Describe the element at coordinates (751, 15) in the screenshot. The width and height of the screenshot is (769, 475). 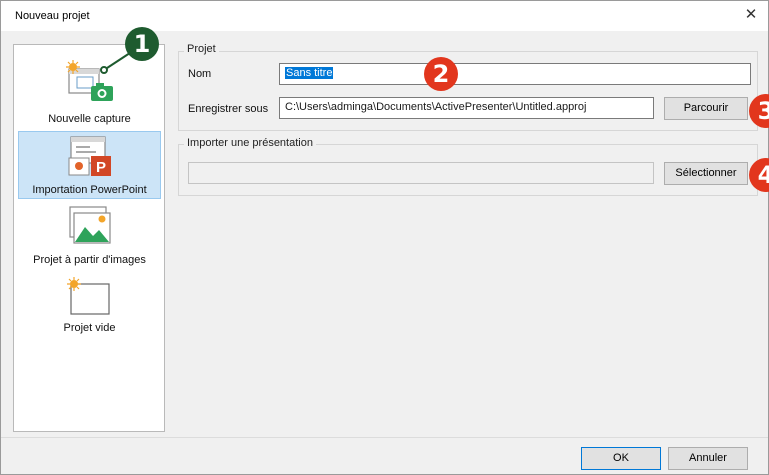
I see `close-icon: ✕` at that location.